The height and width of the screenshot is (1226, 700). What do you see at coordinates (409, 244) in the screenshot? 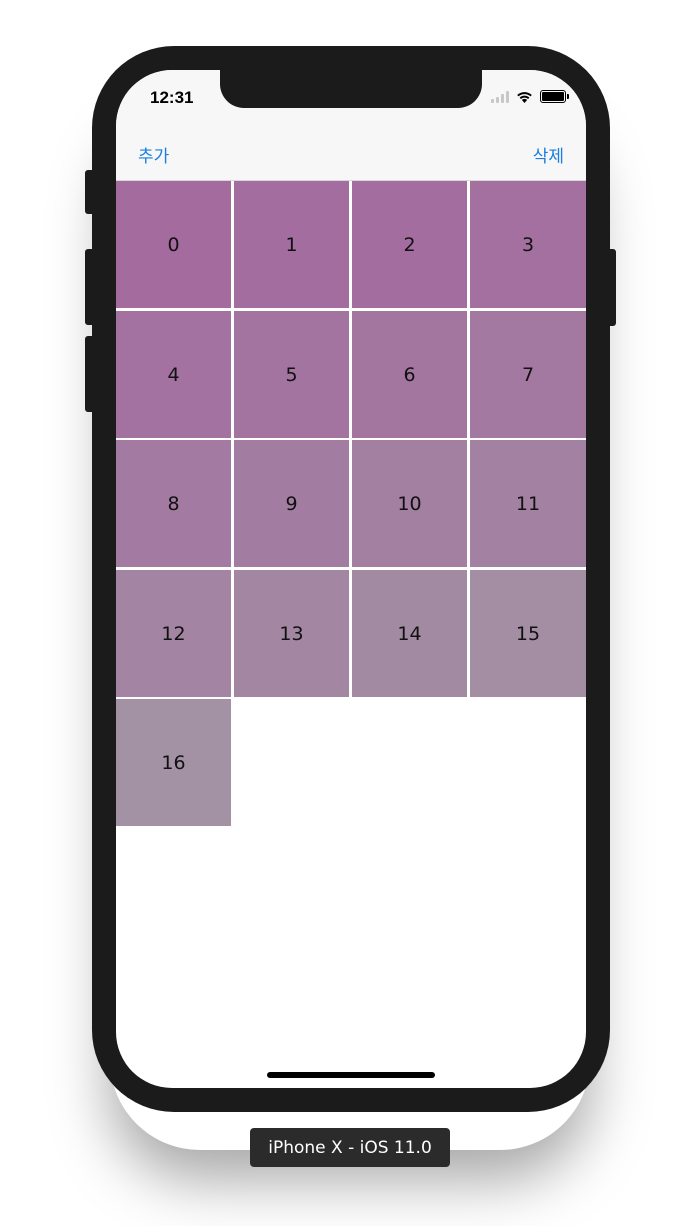
I see `collection-cell: 2` at bounding box center [409, 244].